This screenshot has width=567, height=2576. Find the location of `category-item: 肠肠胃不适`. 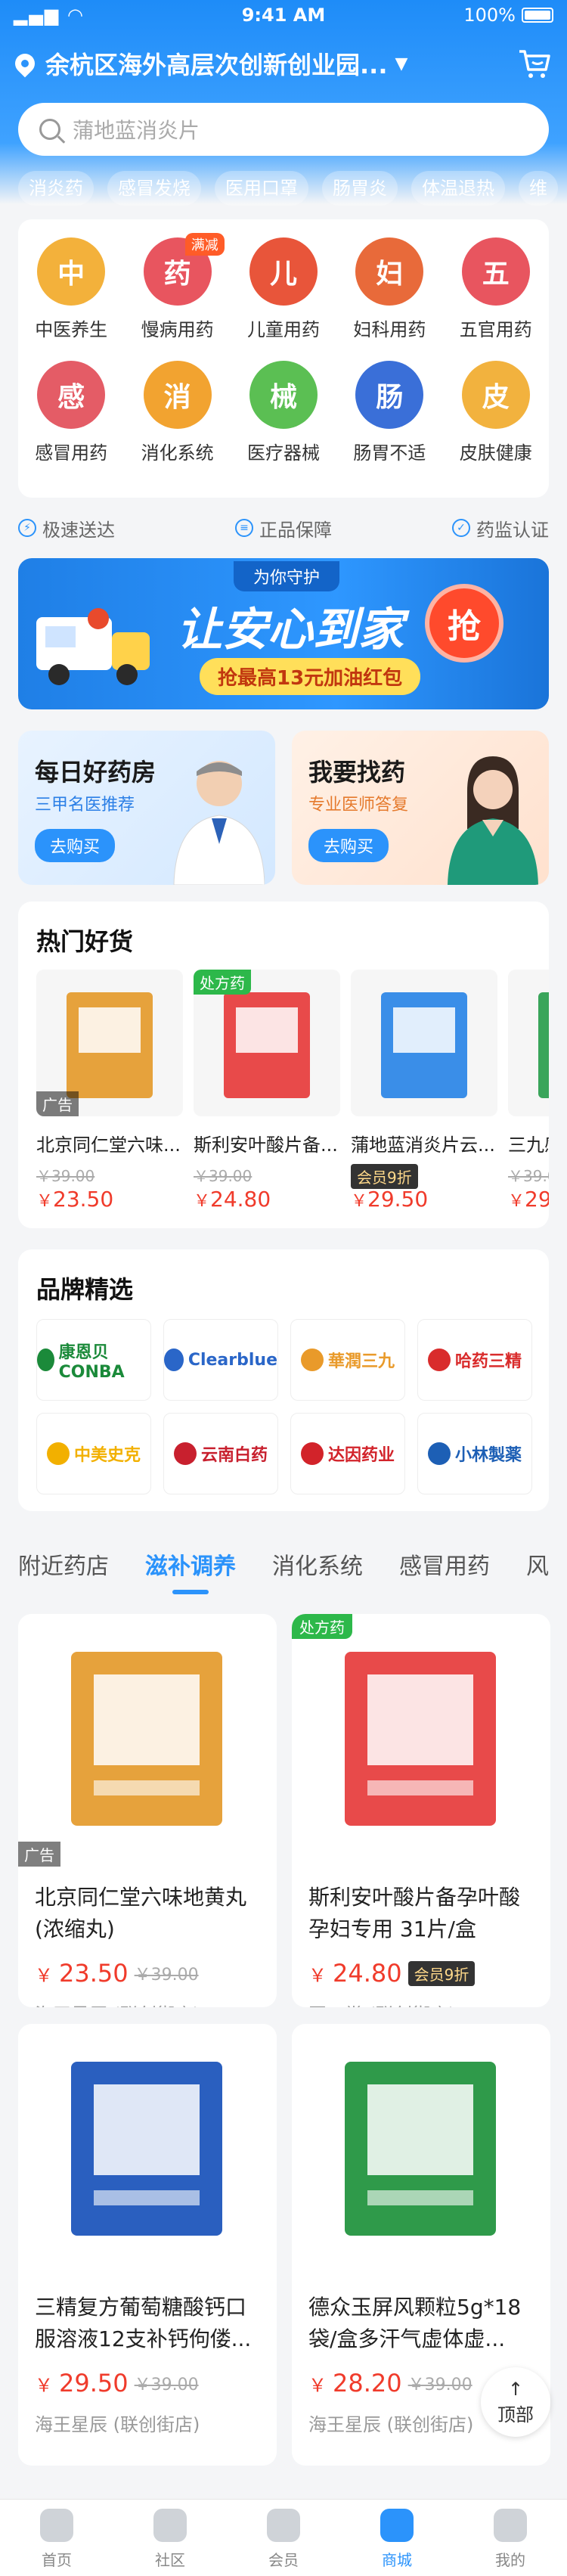

category-item: 肠肠胃不适 is located at coordinates (389, 412).